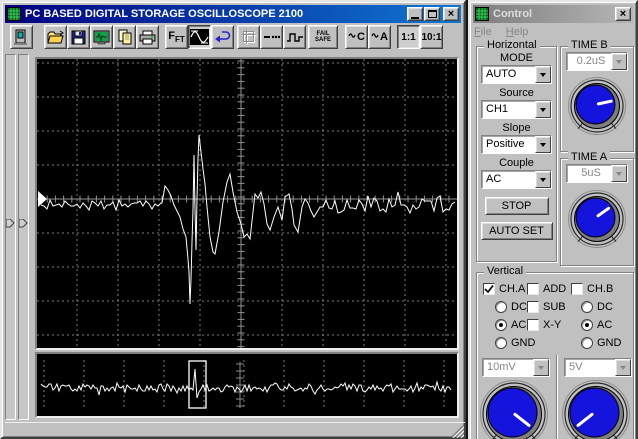 This screenshot has width=638, height=439. Describe the element at coordinates (589, 45) in the screenshot. I see `time-b-group-label: TIME B` at that location.